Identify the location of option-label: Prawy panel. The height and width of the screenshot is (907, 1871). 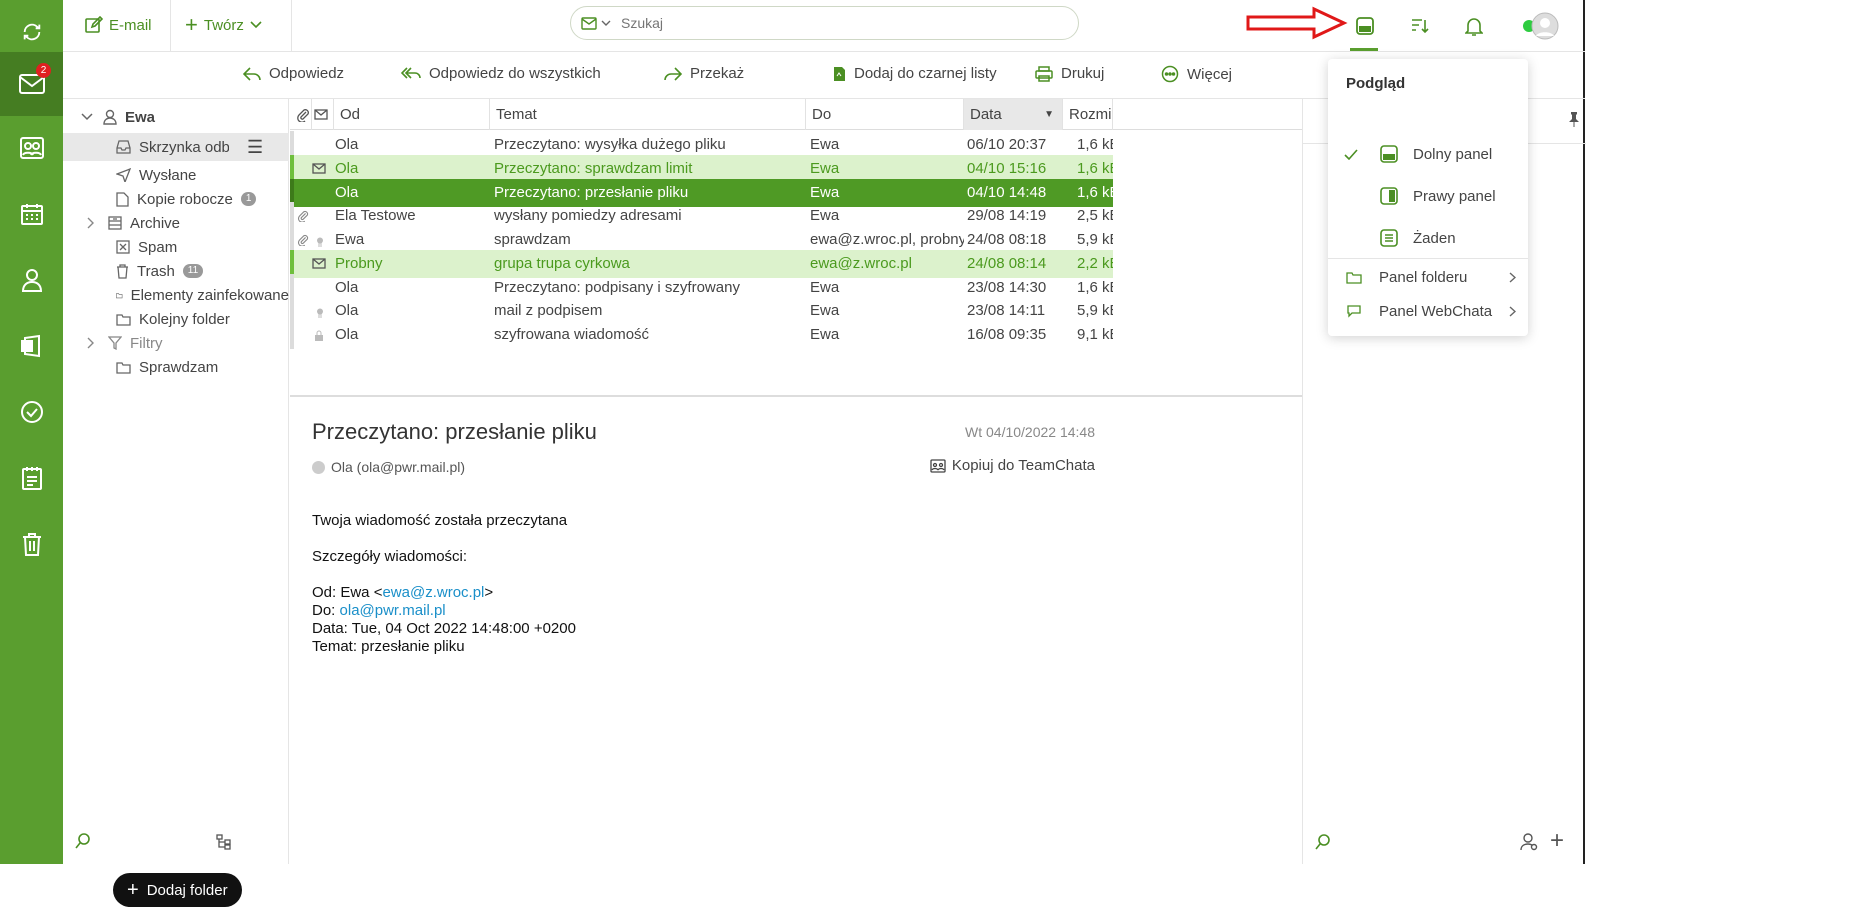
(1454, 196).